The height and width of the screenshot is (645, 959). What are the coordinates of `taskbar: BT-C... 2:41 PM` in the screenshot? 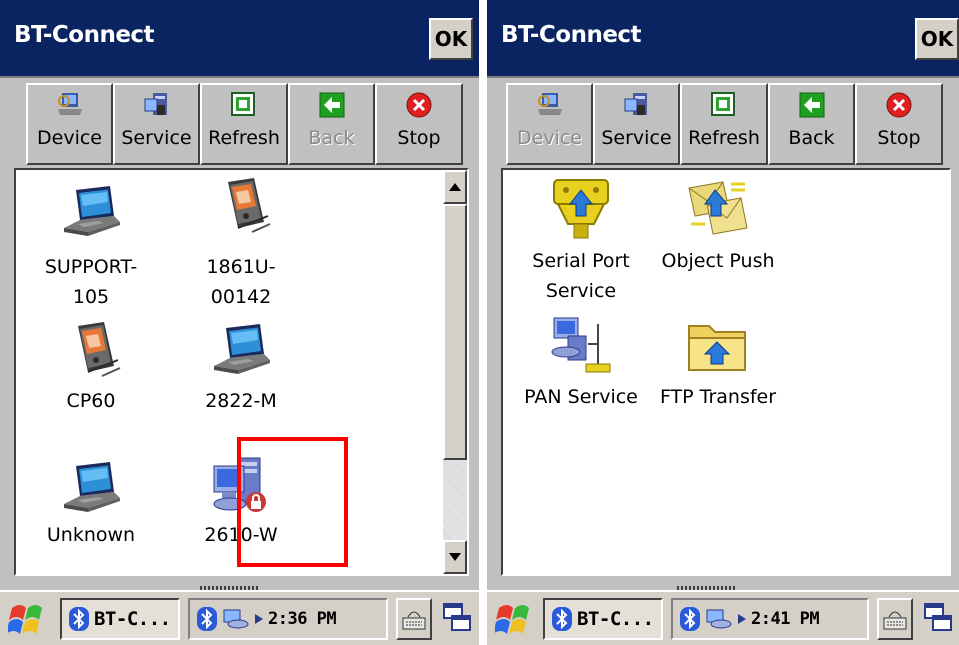 It's located at (723, 617).